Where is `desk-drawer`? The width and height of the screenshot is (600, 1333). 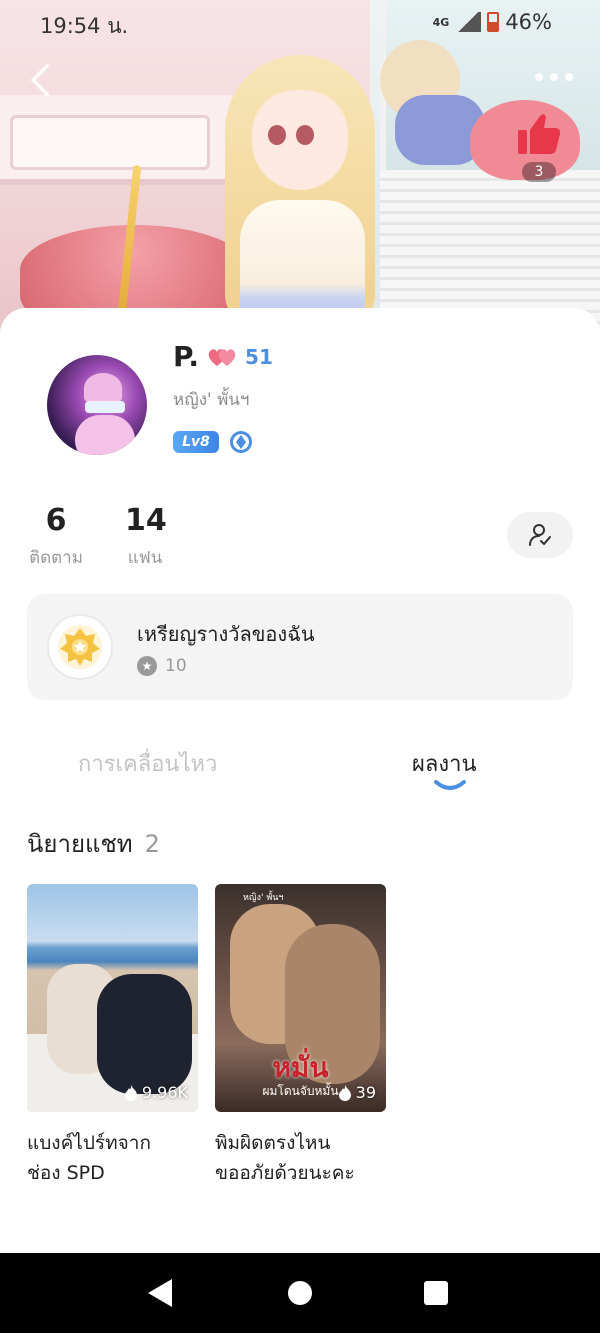 desk-drawer is located at coordinates (110, 142).